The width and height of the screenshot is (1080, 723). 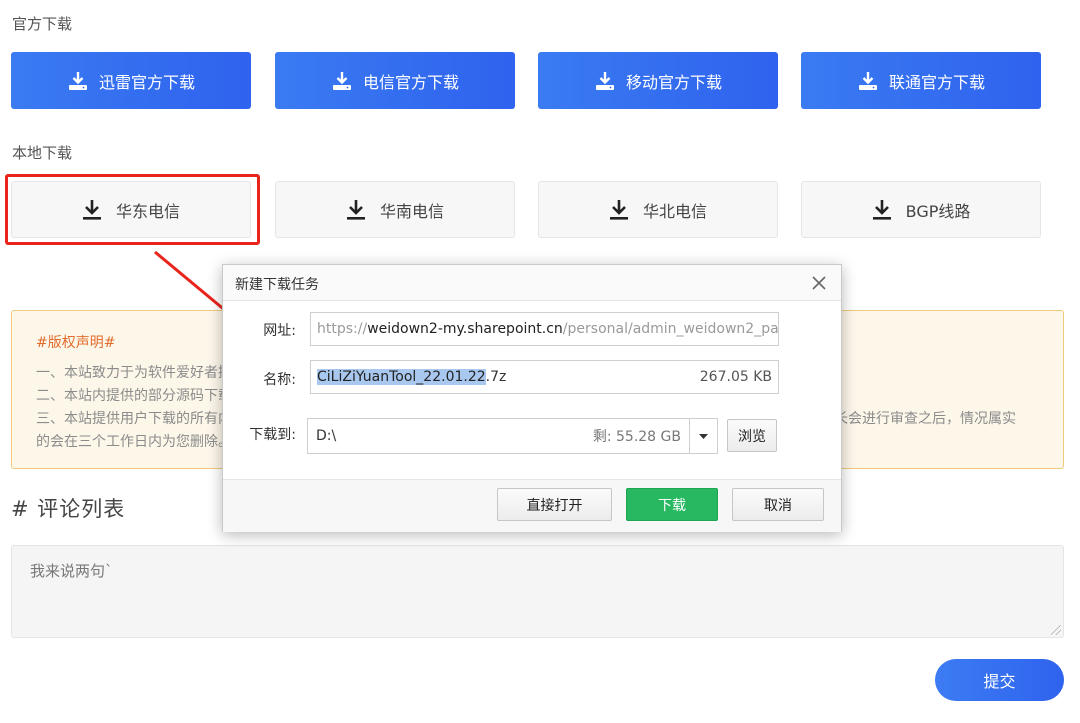 I want to click on notice-title: #版权声明#, so click(x=76, y=343).